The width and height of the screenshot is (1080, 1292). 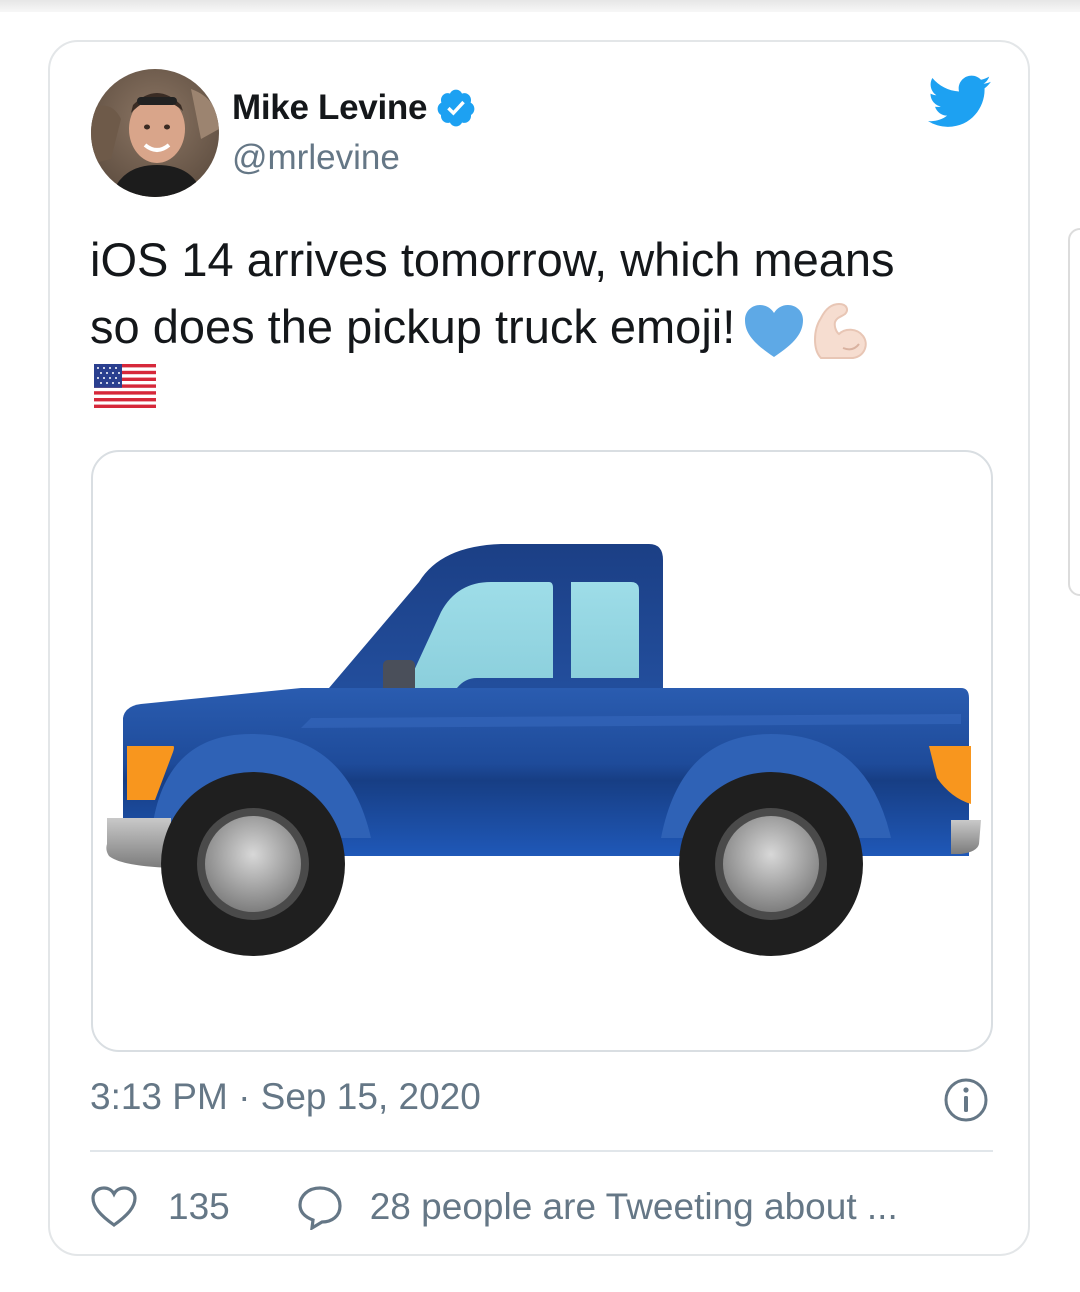 I want to click on truck-front-wheel, so click(x=253, y=864).